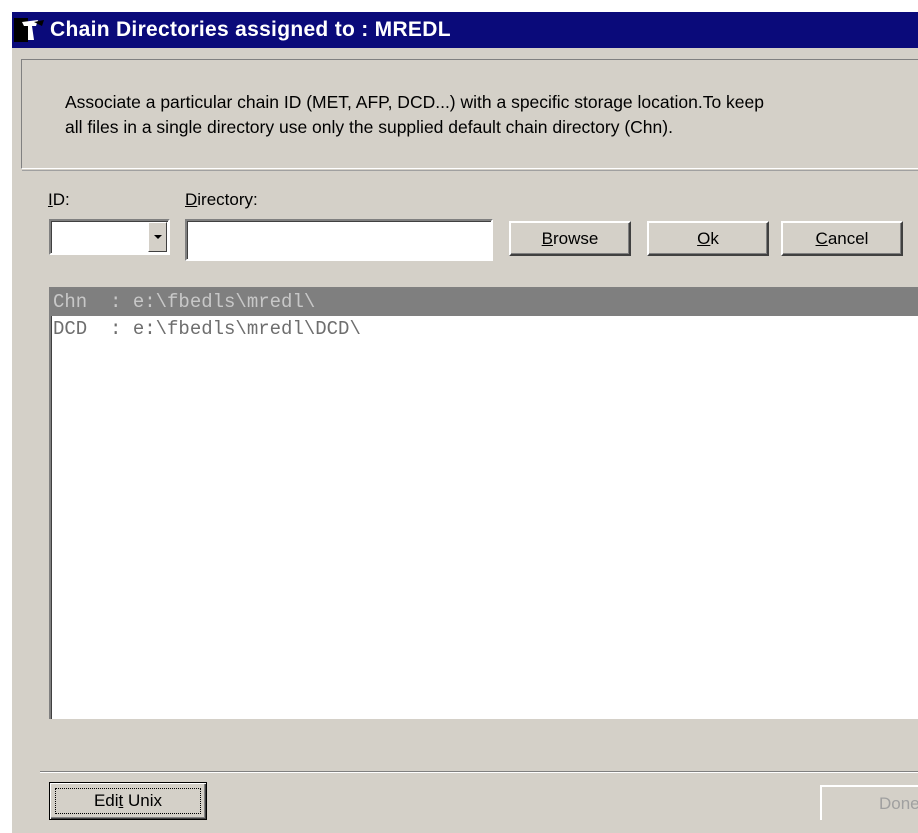  Describe the element at coordinates (708, 238) in the screenshot. I see `ok-button: Ok` at that location.